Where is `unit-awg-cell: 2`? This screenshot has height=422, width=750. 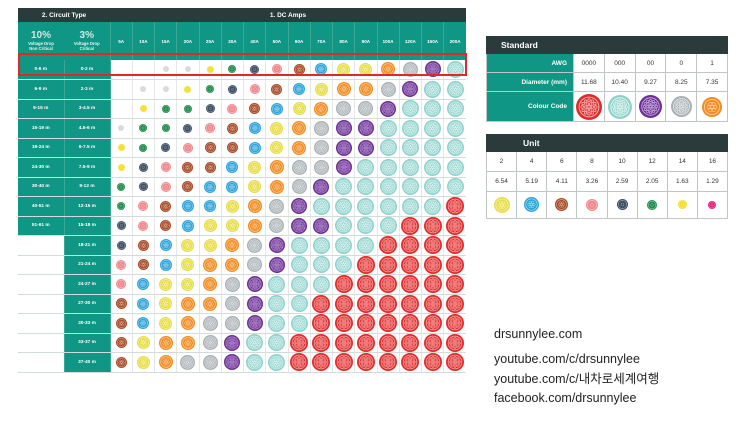
unit-awg-cell: 2 is located at coordinates (501, 161).